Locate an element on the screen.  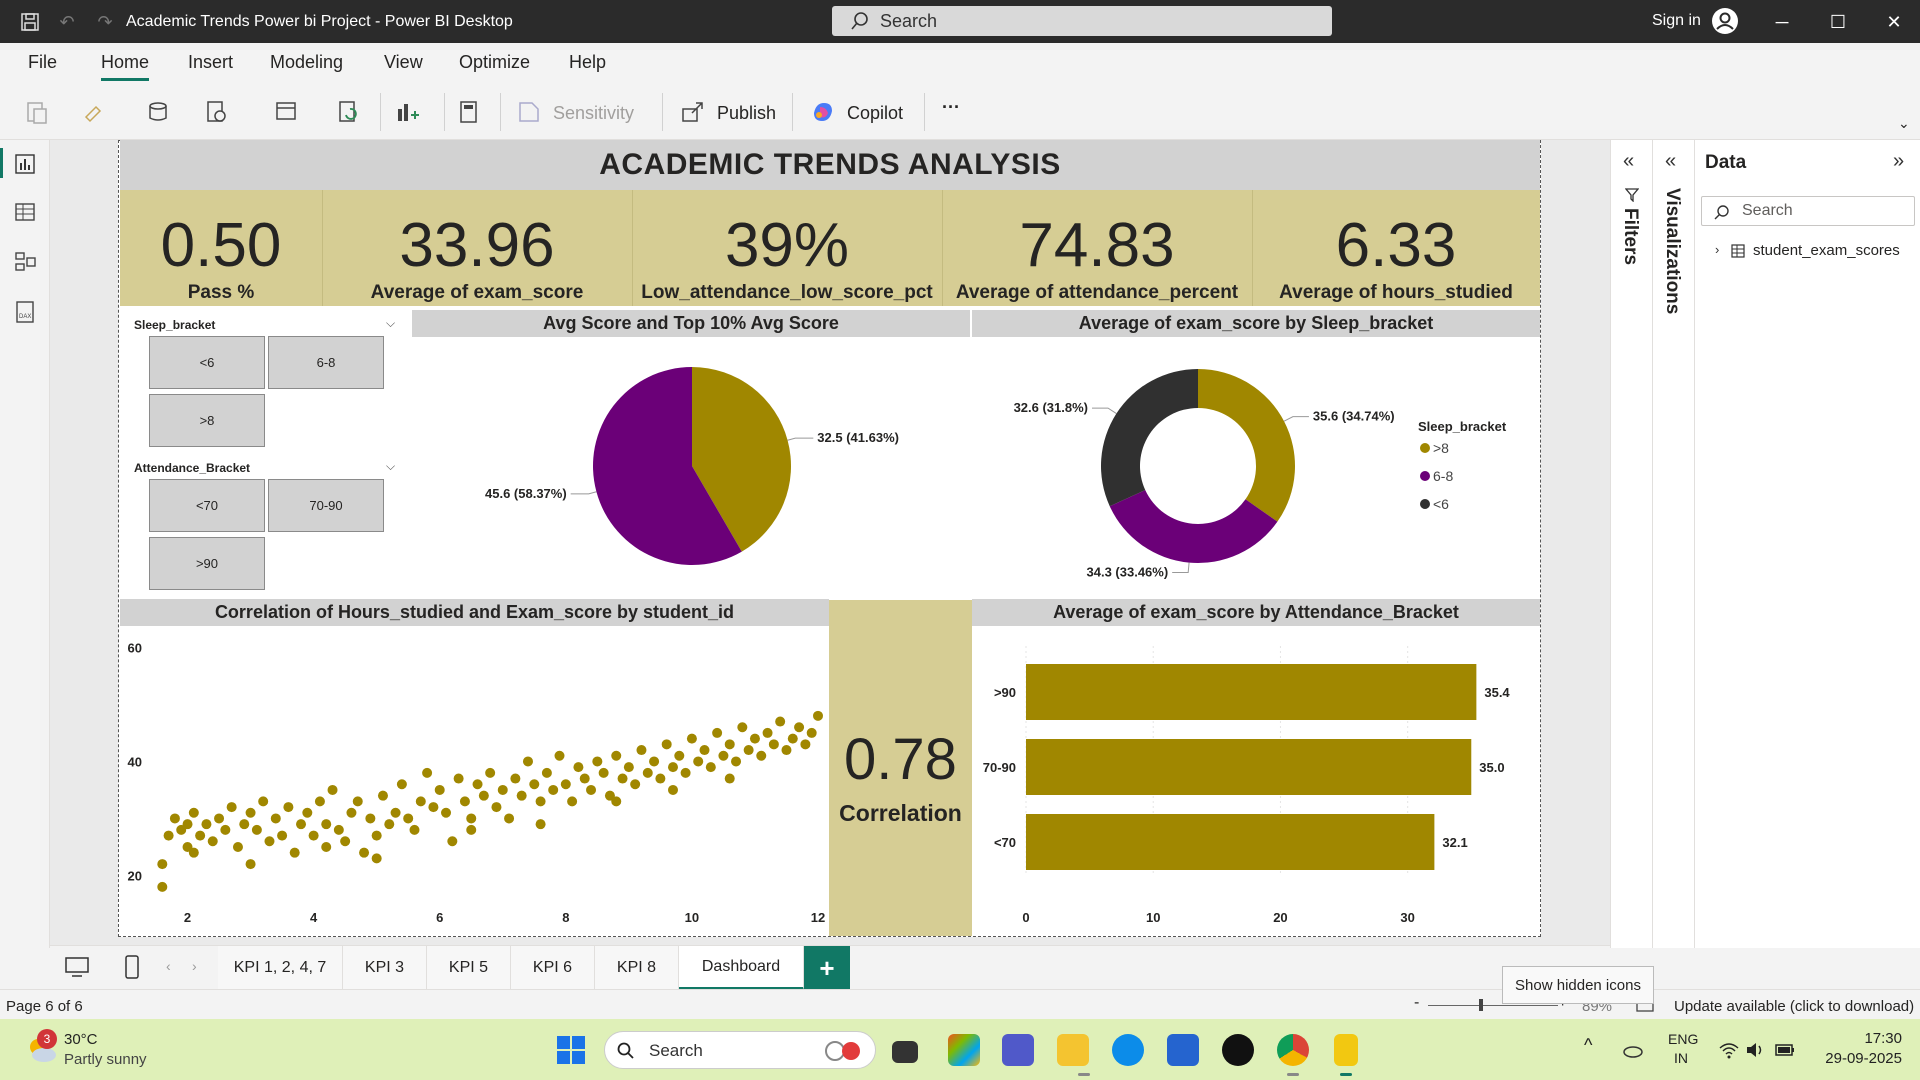
volume-icon is located at coordinates (1755, 1050).